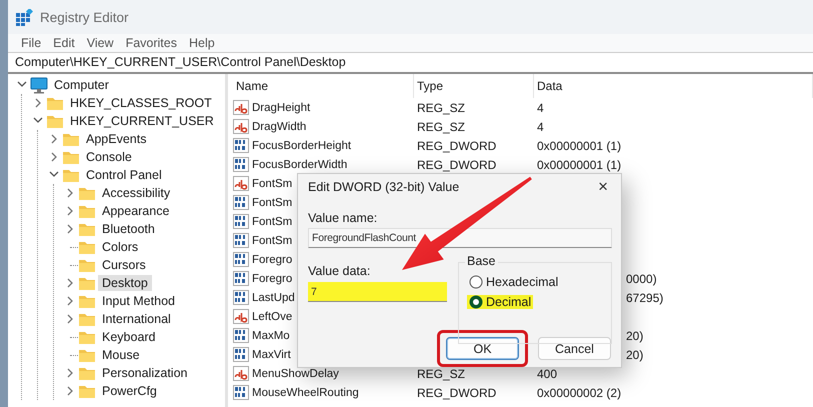 The width and height of the screenshot is (813, 407). I want to click on tree-item: Input Method, so click(138, 301).